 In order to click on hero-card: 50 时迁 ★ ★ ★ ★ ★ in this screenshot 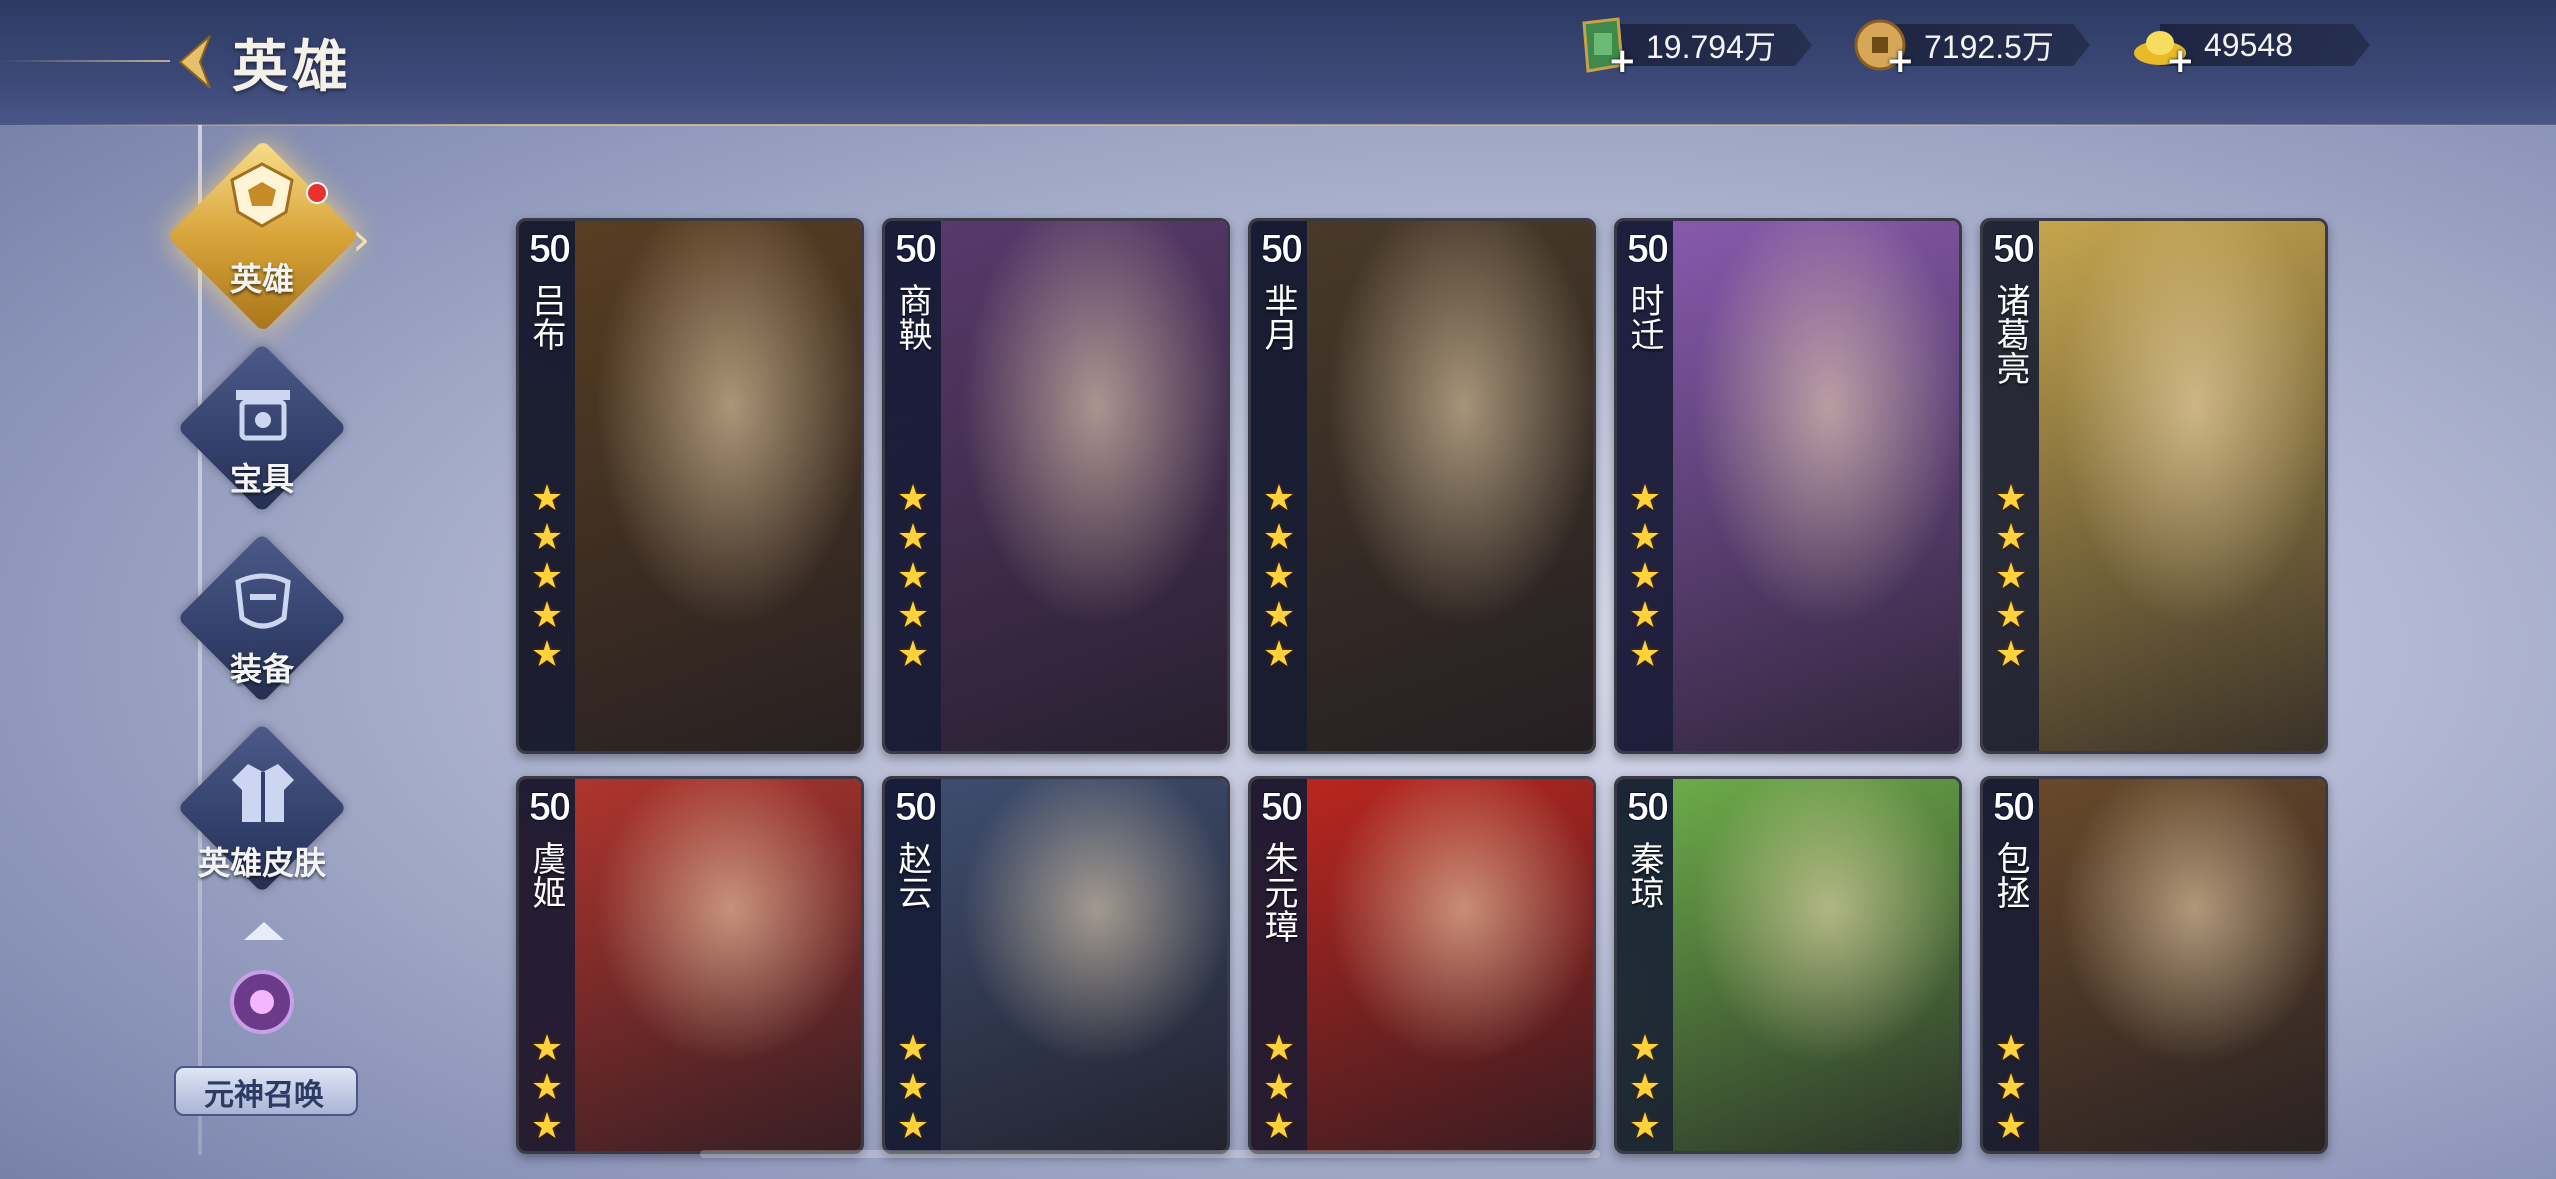, I will do `click(1788, 486)`.